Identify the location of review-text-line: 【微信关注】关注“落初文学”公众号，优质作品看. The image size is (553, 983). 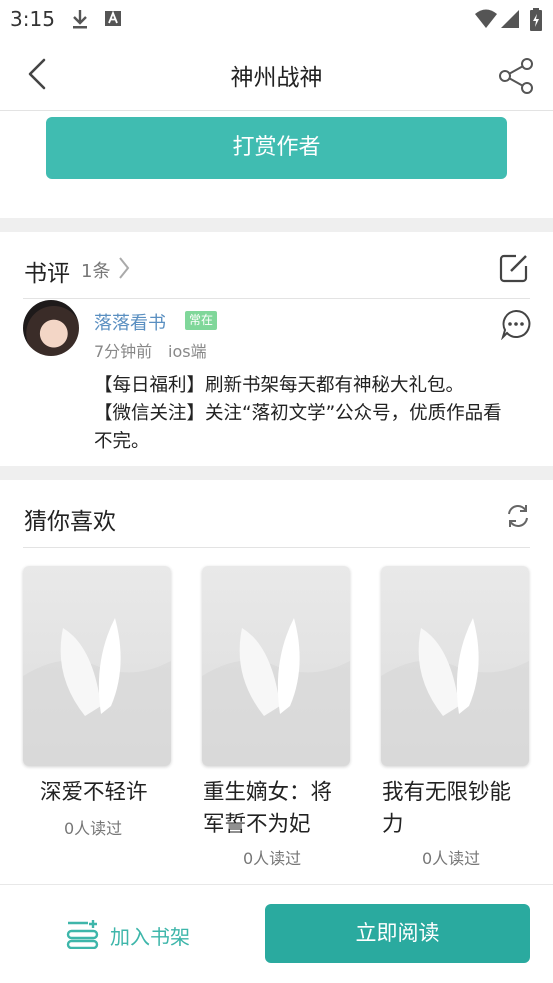
(298, 413).